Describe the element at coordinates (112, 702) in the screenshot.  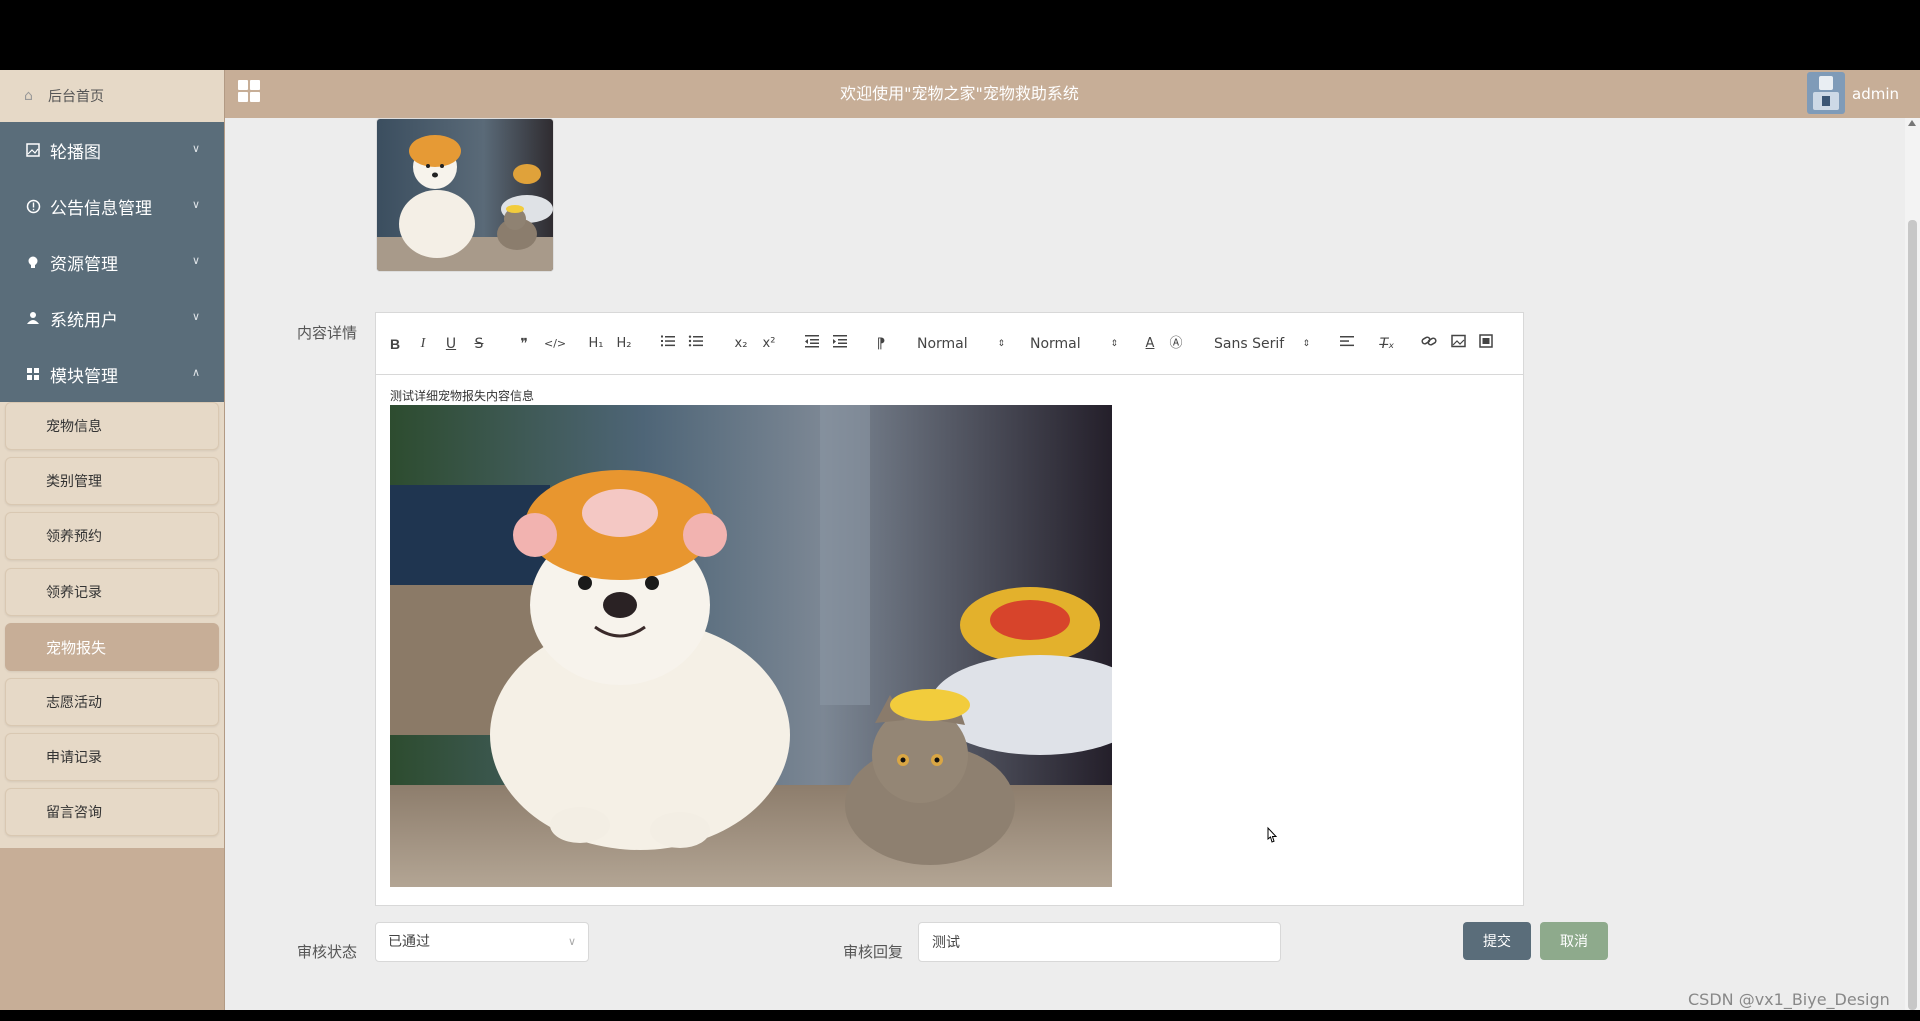
I see `sidebar-item-volunteer: 志愿活动` at that location.